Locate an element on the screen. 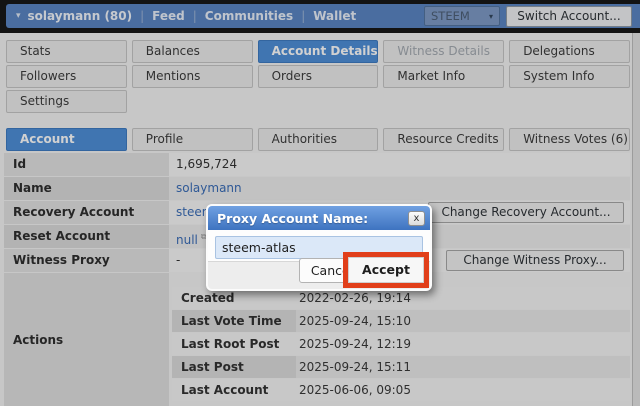  close-icon: x is located at coordinates (416, 218).